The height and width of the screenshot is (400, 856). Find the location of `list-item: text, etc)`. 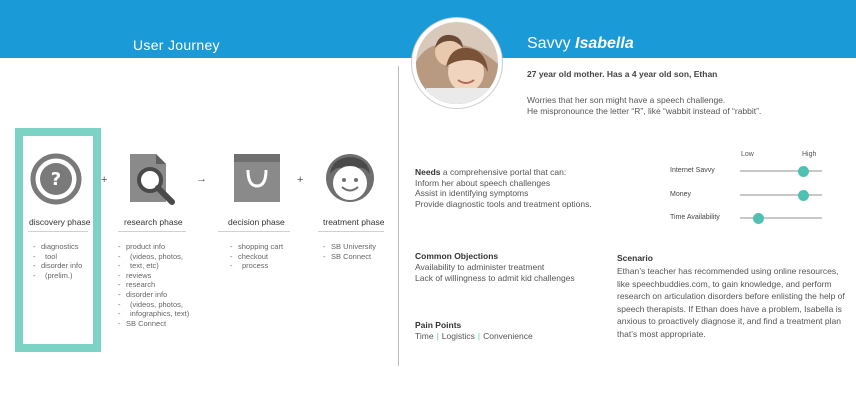

list-item: text, etc) is located at coordinates (153, 266).